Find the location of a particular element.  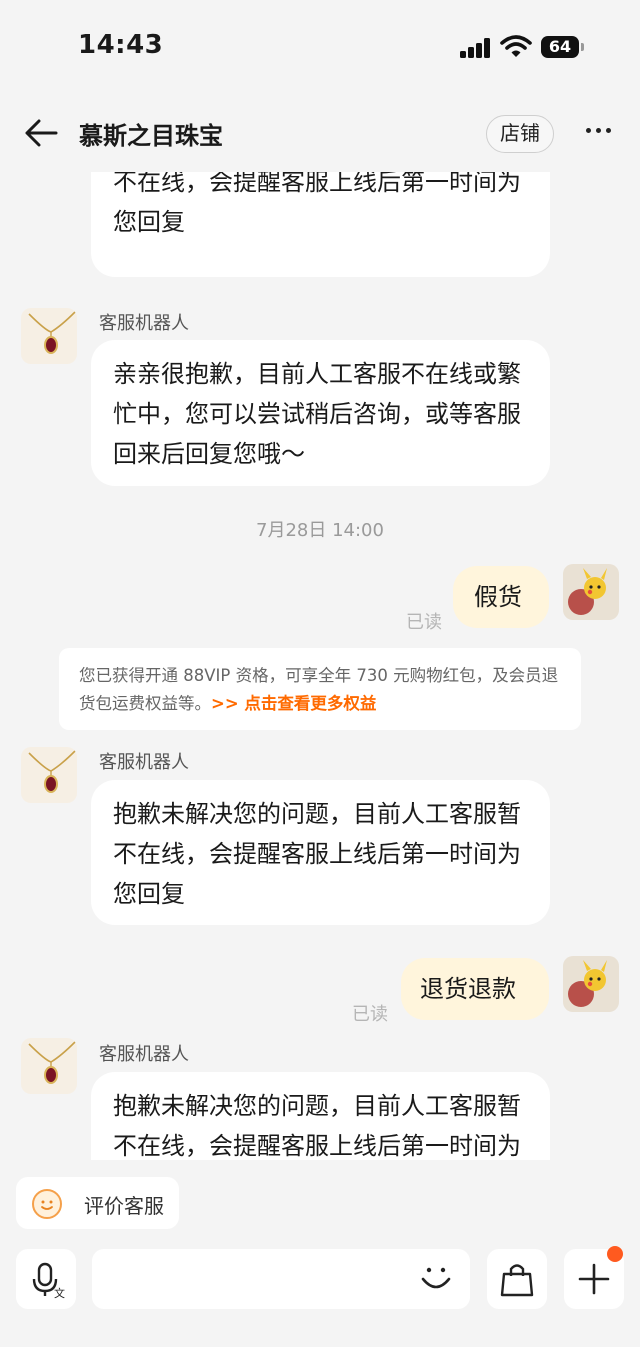

battery-icon: 64 is located at coordinates (560, 47).